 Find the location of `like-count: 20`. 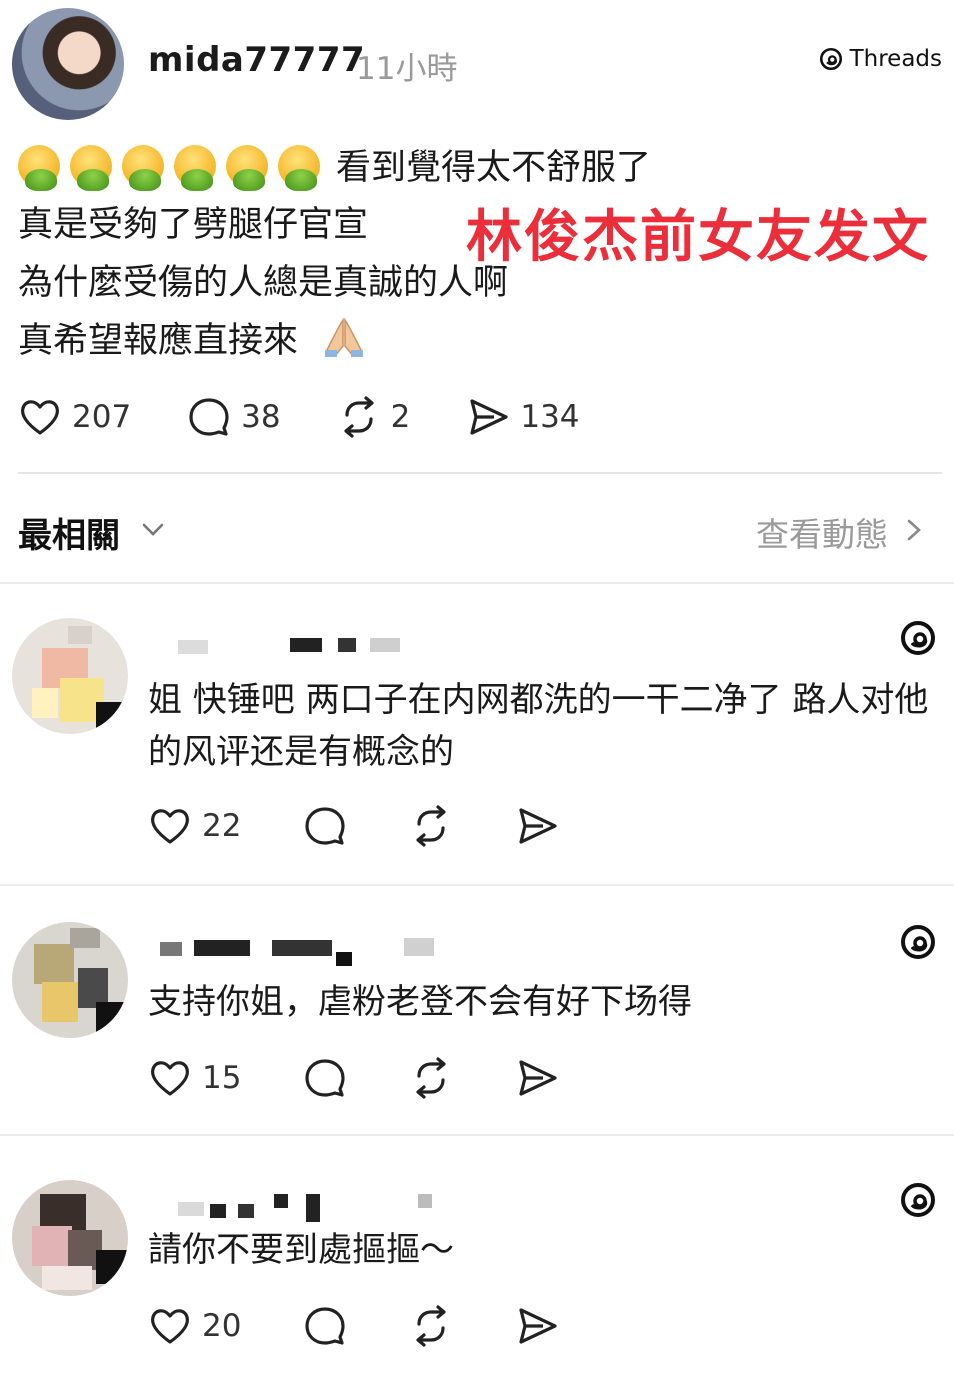

like-count: 20 is located at coordinates (222, 1326).